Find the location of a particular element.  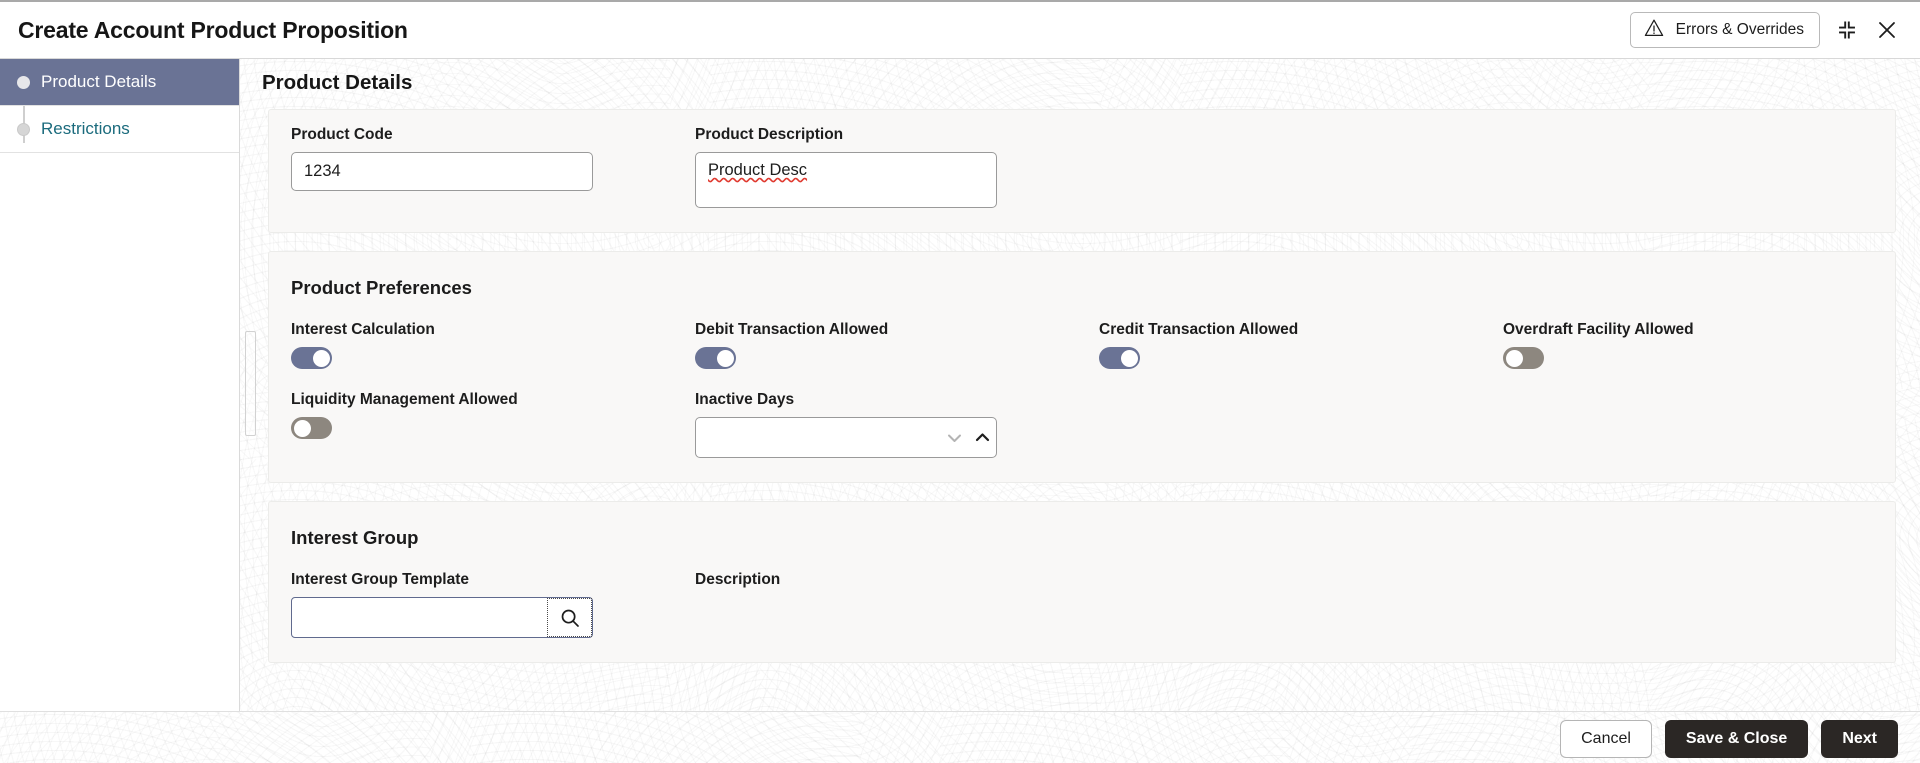

product-description-value: Product Desc is located at coordinates (758, 170).